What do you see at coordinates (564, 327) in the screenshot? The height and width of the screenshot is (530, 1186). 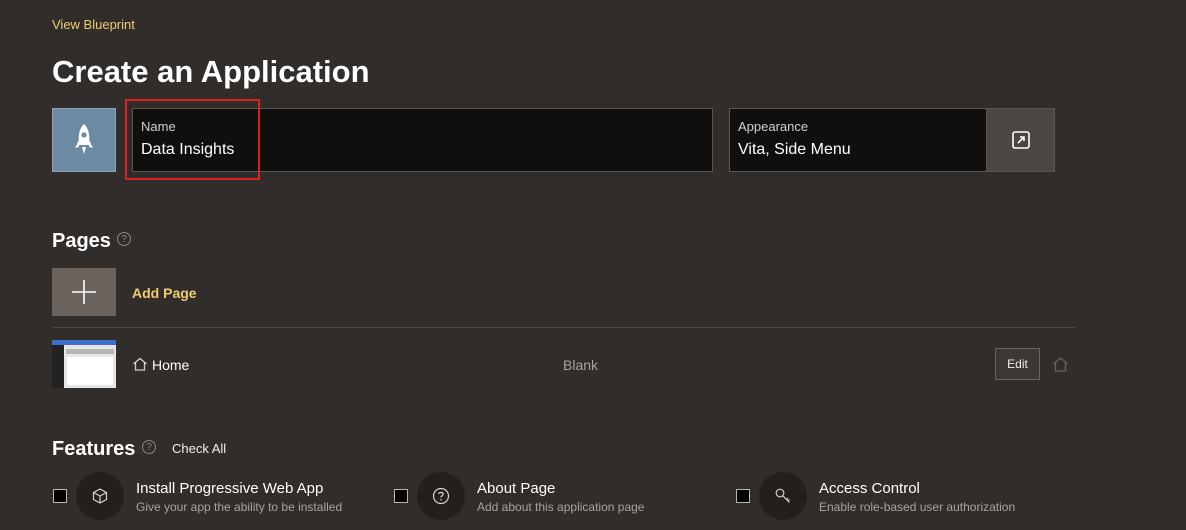 I see `pages-divider` at bounding box center [564, 327].